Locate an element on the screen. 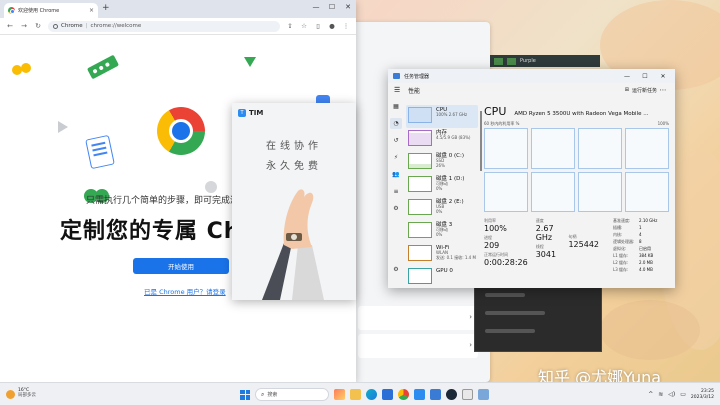 The width and height of the screenshot is (720, 405). back-button: ← is located at coordinates (10, 26).